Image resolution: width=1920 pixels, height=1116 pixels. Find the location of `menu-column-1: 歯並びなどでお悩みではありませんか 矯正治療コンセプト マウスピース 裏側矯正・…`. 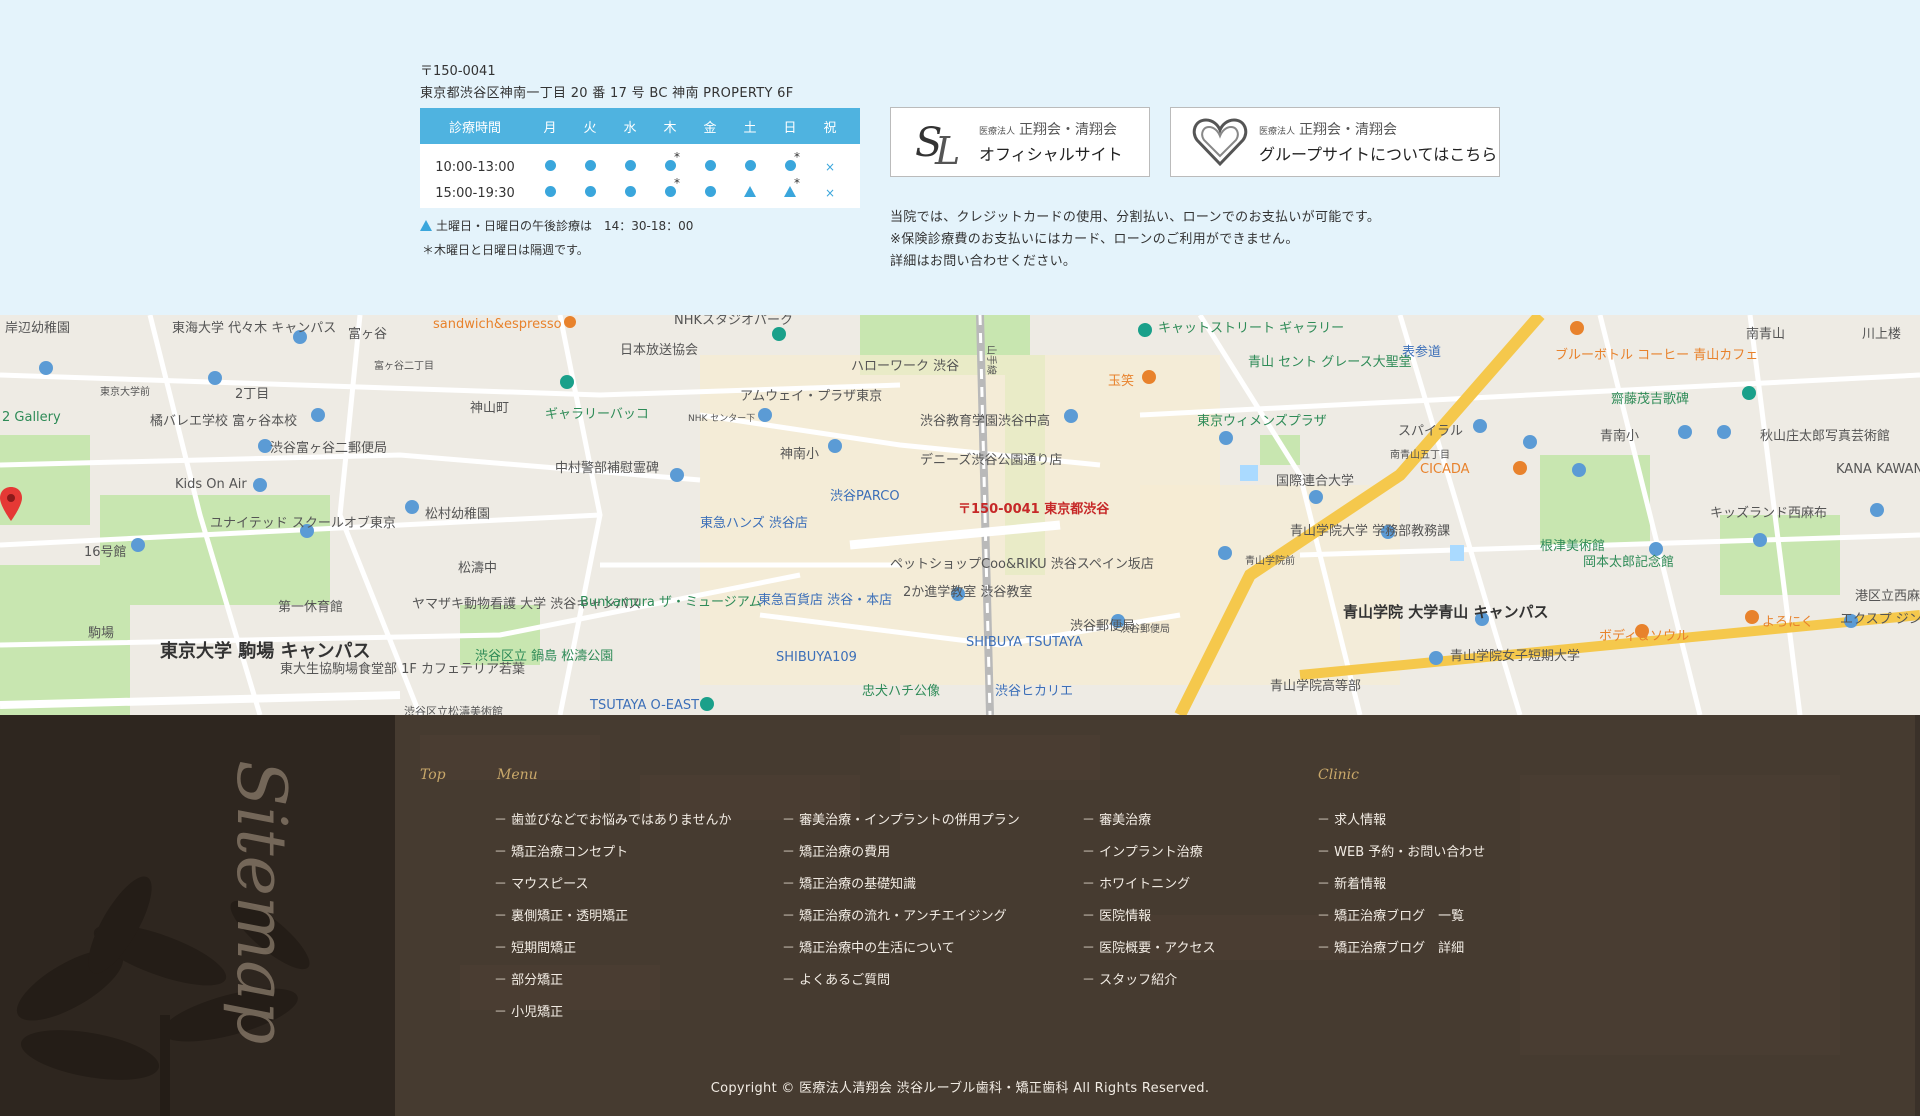

menu-column-1: 歯並びなどでお悩みではありませんか 矯正治療コンセプト マウスピース 裏側矯正・… is located at coordinates (613, 917).